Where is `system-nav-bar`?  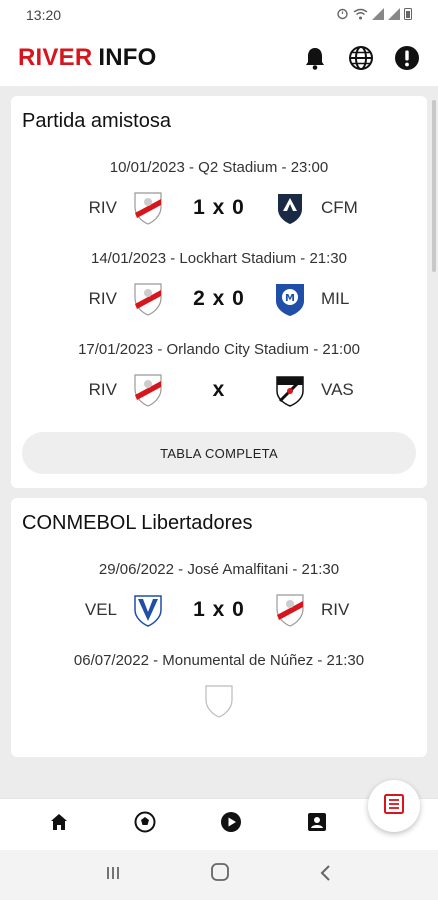 system-nav-bar is located at coordinates (219, 875).